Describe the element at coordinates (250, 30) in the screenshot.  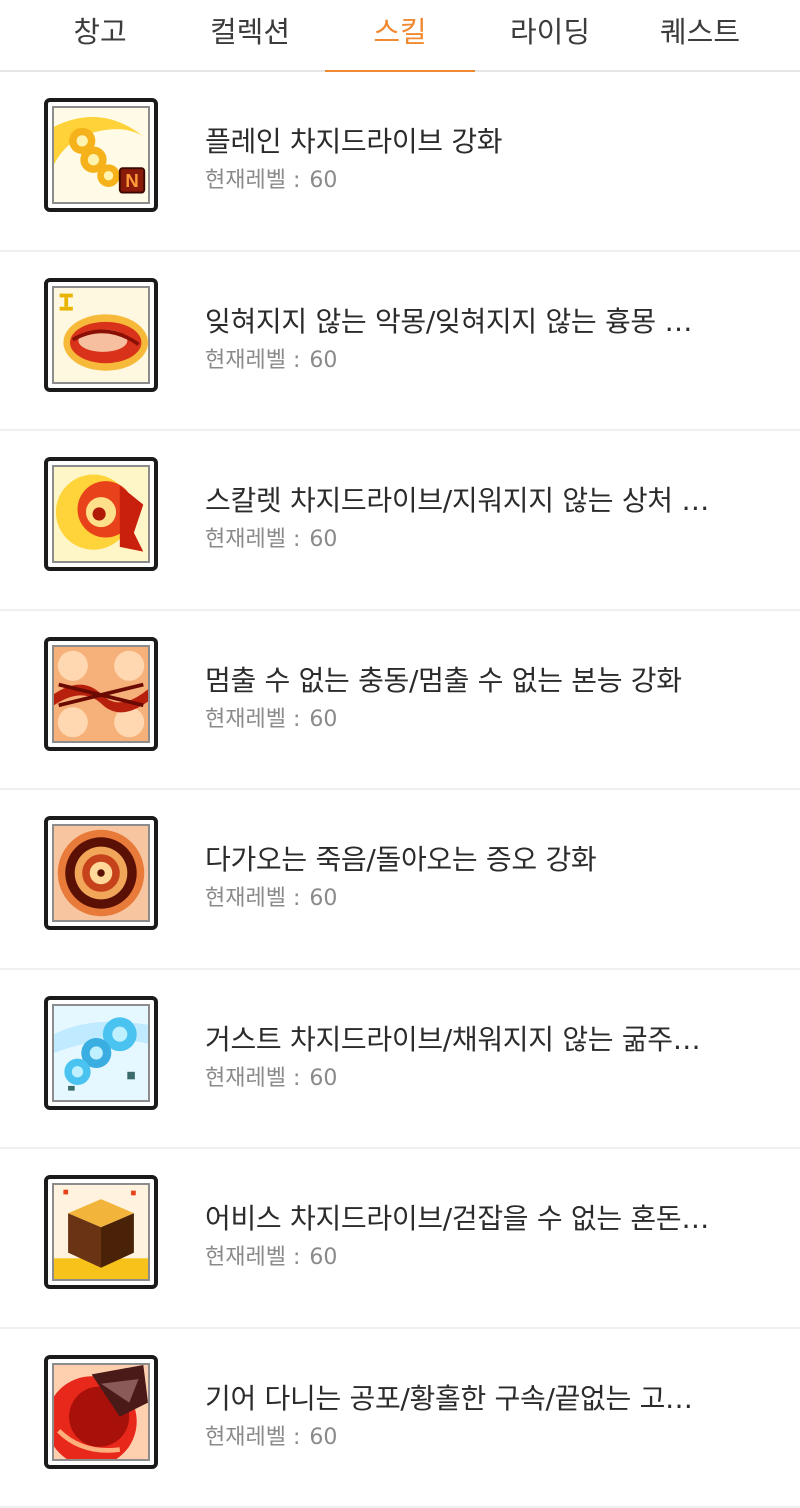
I see `tab-label: 컬렉션` at that location.